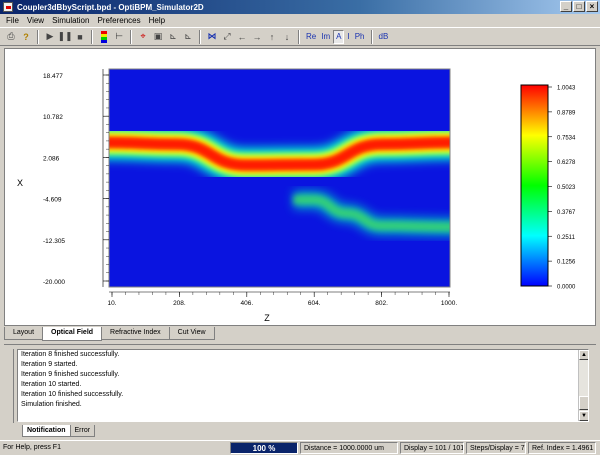 The width and height of the screenshot is (600, 455). I want to click on y-axis: 18.477 10.782 2.086 -4.609 -12.305 -20.000, so click(76, 178).